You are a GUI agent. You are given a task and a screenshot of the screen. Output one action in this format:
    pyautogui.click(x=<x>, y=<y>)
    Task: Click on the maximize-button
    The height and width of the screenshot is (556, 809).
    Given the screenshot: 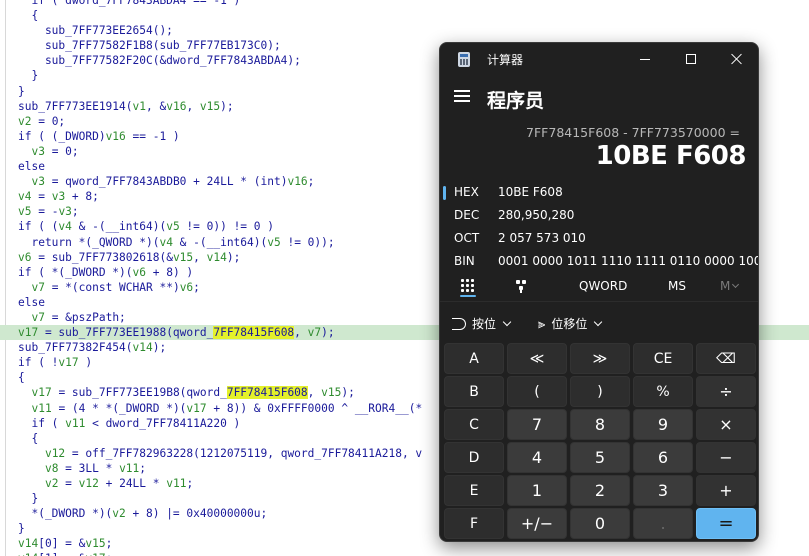 What is the action you would take?
    pyautogui.click(x=691, y=59)
    